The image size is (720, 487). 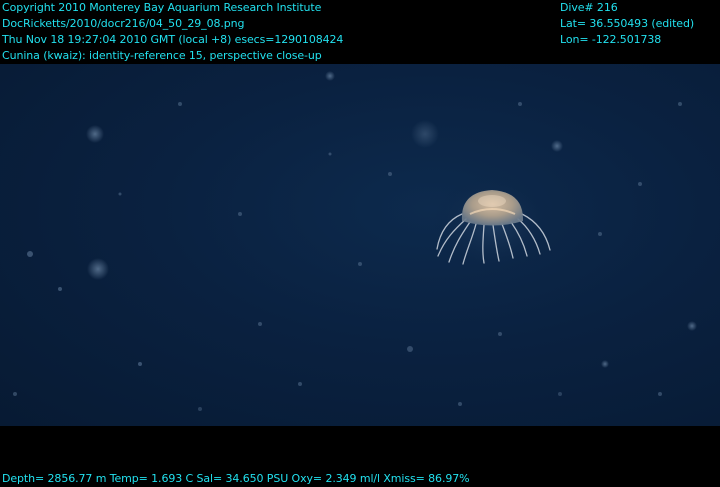 I want to click on file-path-line: DocRicketts/2010/docr216/04_50_29_08.png, so click(x=123, y=23).